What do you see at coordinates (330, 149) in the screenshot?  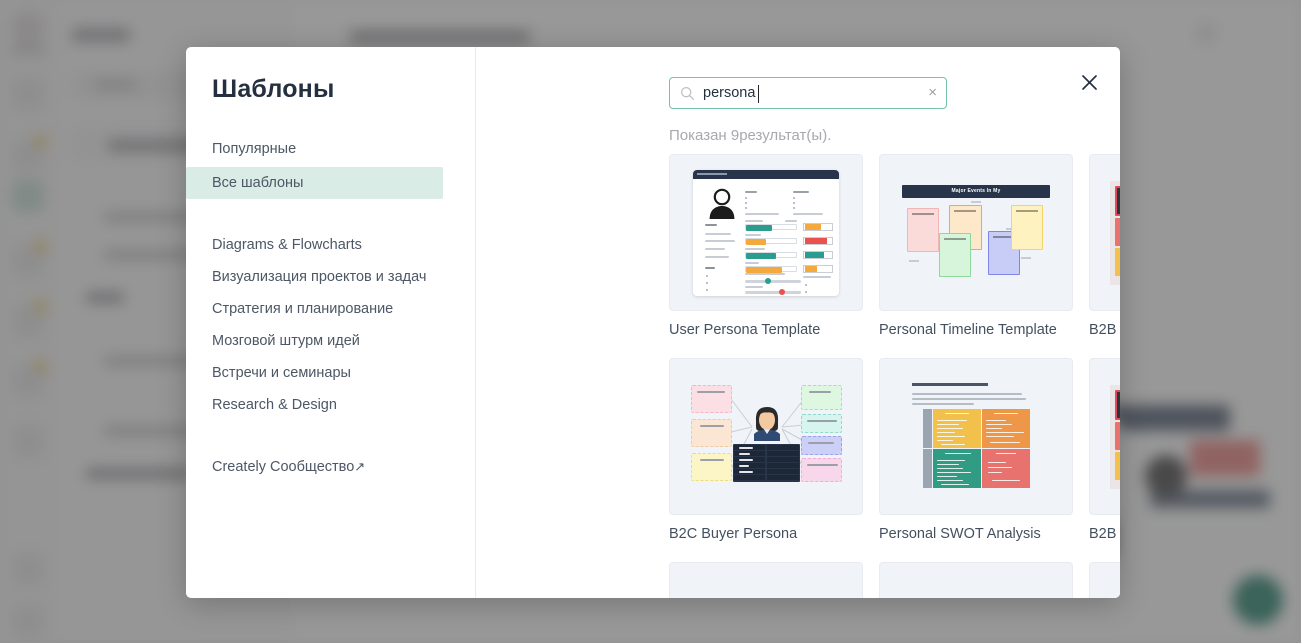 I see `sidebar-item-popular: Популярные` at bounding box center [330, 149].